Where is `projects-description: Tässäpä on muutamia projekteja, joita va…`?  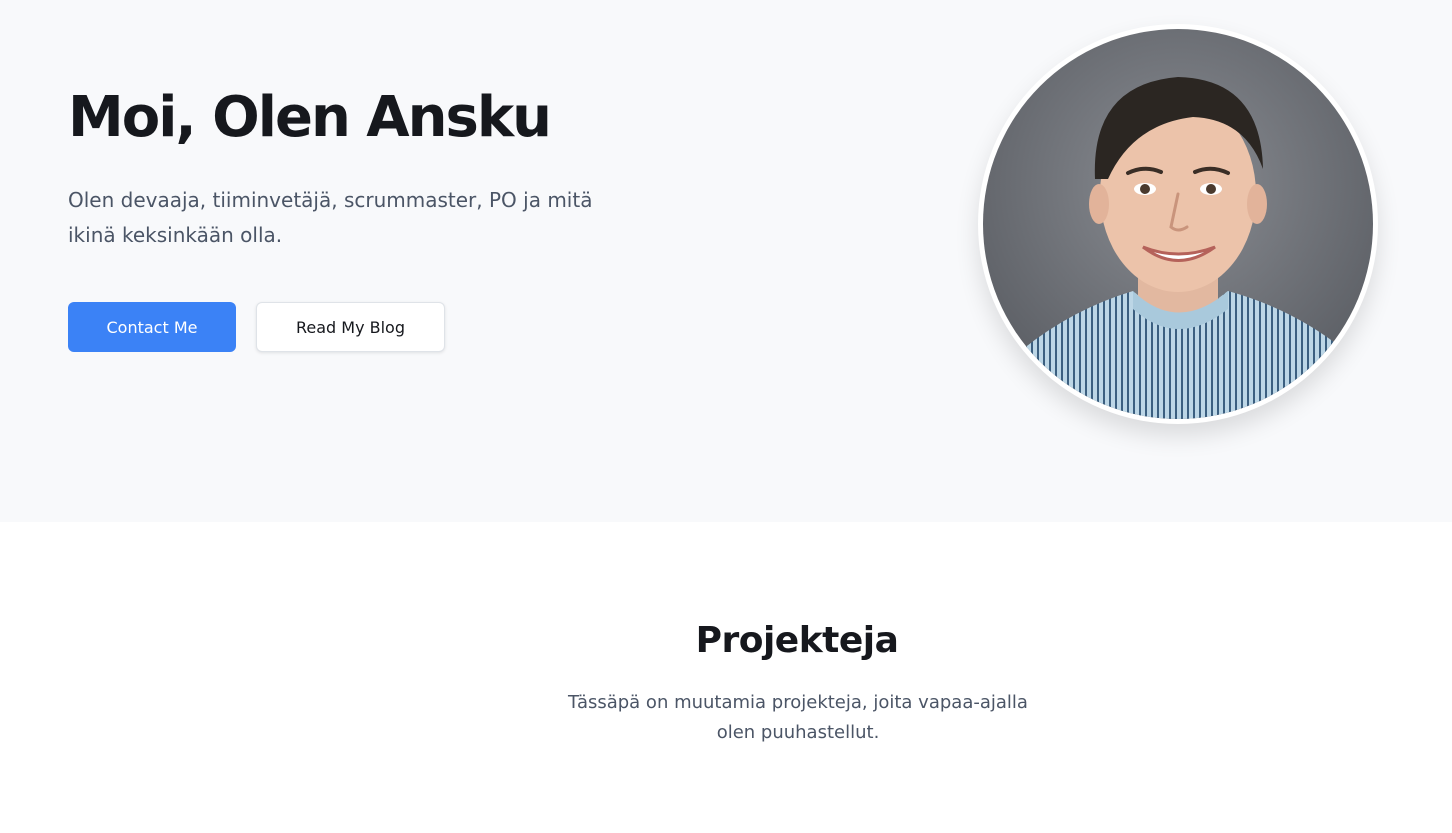 projects-description: Tässäpä on muutamia projekteja, joita va… is located at coordinates (798, 717).